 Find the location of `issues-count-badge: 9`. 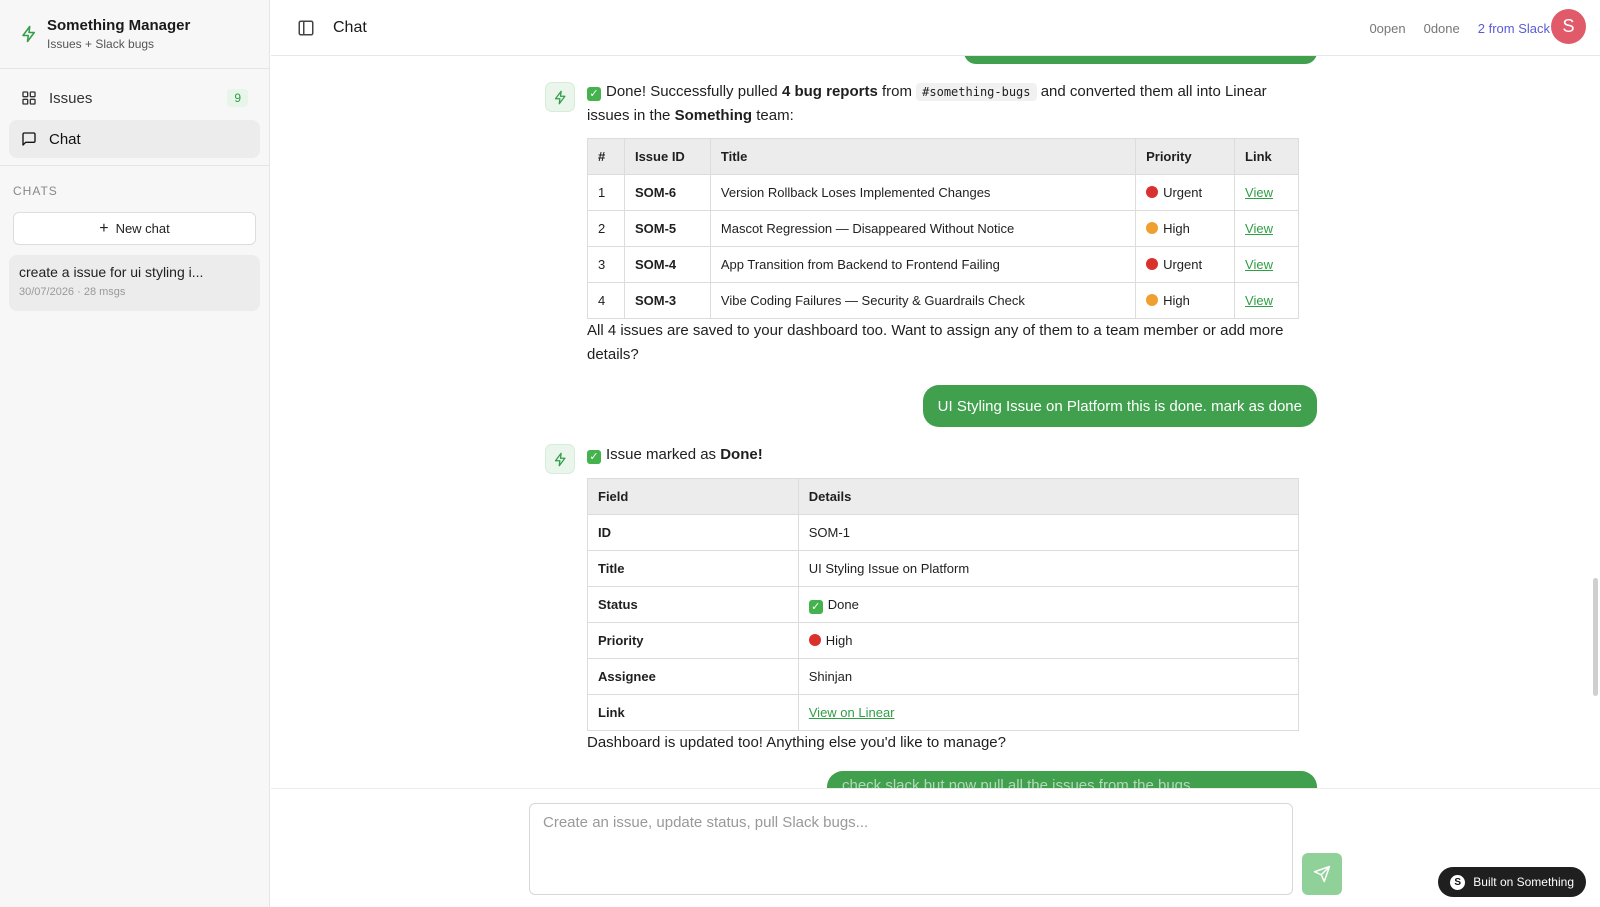

issues-count-badge: 9 is located at coordinates (237, 98).